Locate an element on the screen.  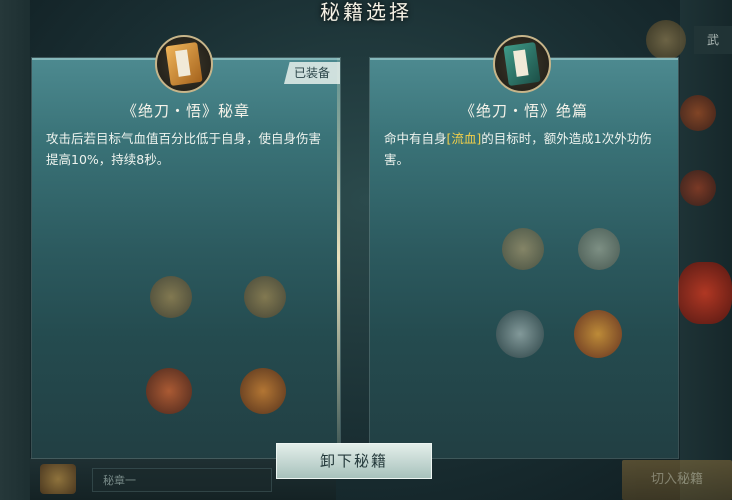
gold-book-icon is located at coordinates (184, 64).